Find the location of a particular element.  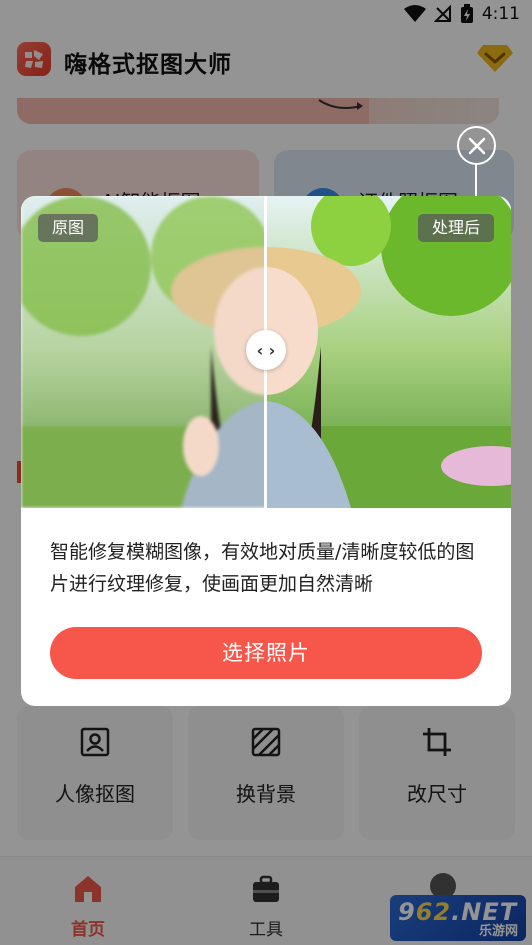

close-icon is located at coordinates (476, 145).